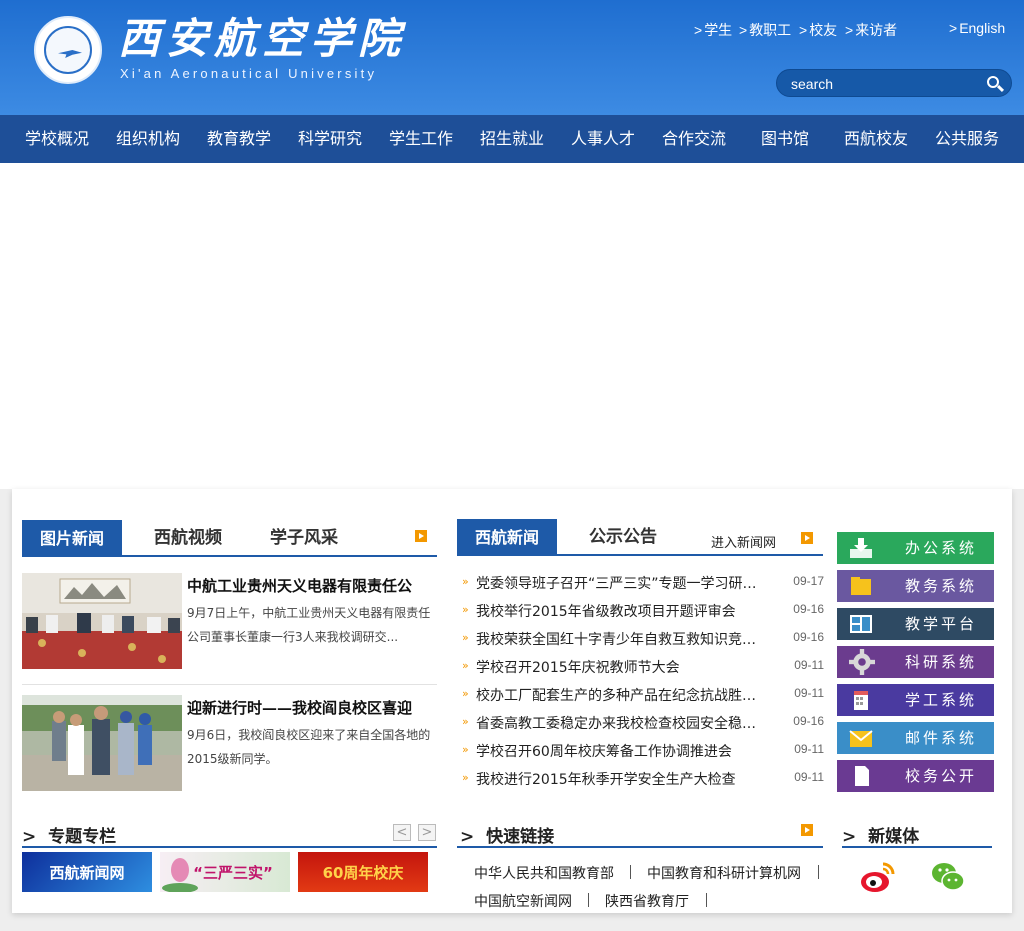 The width and height of the screenshot is (1024, 931). What do you see at coordinates (623, 537) in the screenshot?
I see `tab-announcements: 公示公告` at bounding box center [623, 537].